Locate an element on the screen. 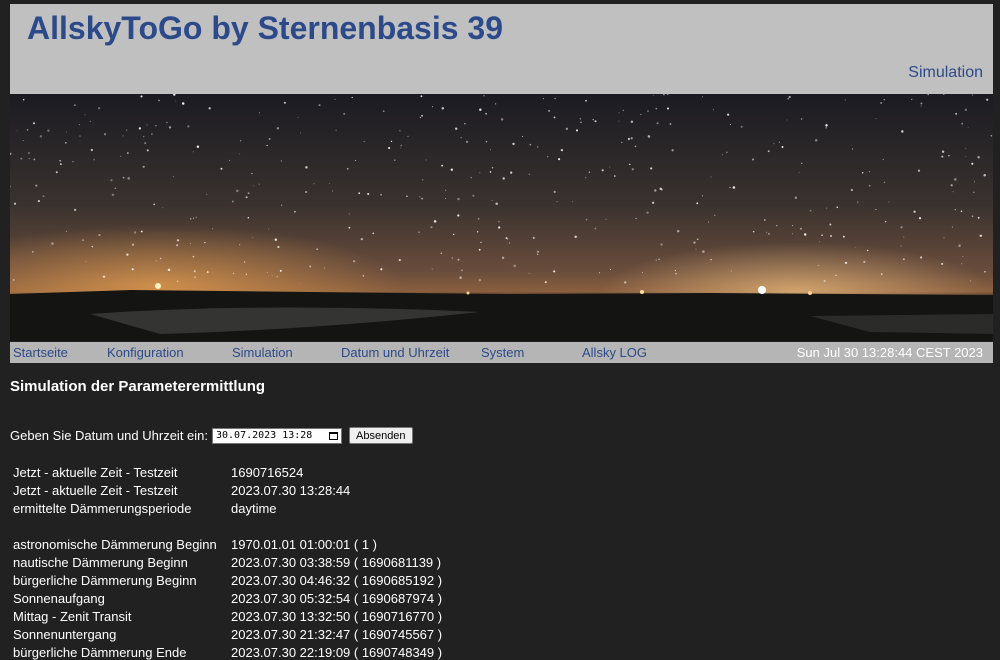 The image size is (1000, 660). twilight-row-label: Sonnenaufgang is located at coordinates (59, 598).